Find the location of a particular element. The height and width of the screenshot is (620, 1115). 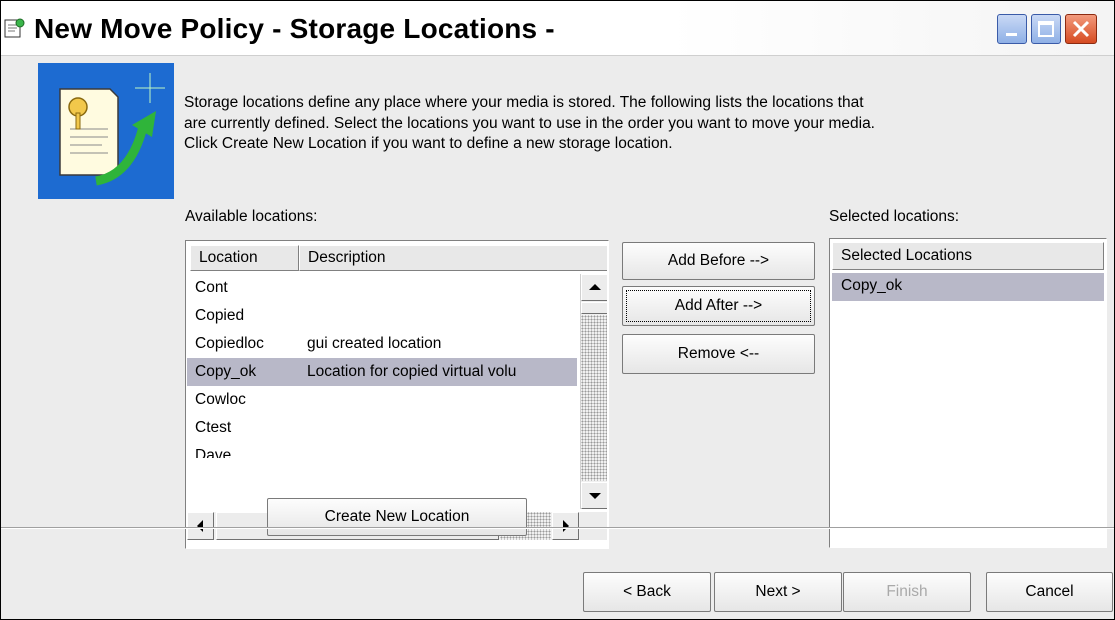

create-new-location-button: Create New Location is located at coordinates (397, 517).